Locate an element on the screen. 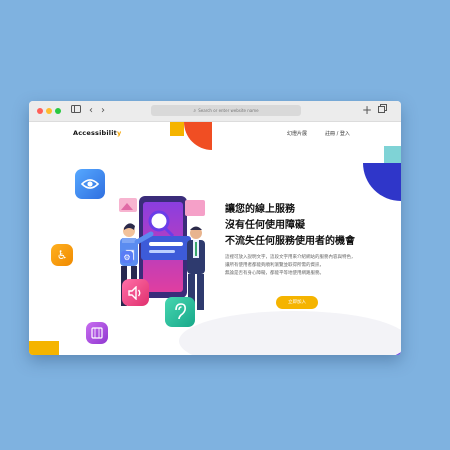 The image size is (450, 450). decor-blue-quarter-circle is located at coordinates (382, 182).